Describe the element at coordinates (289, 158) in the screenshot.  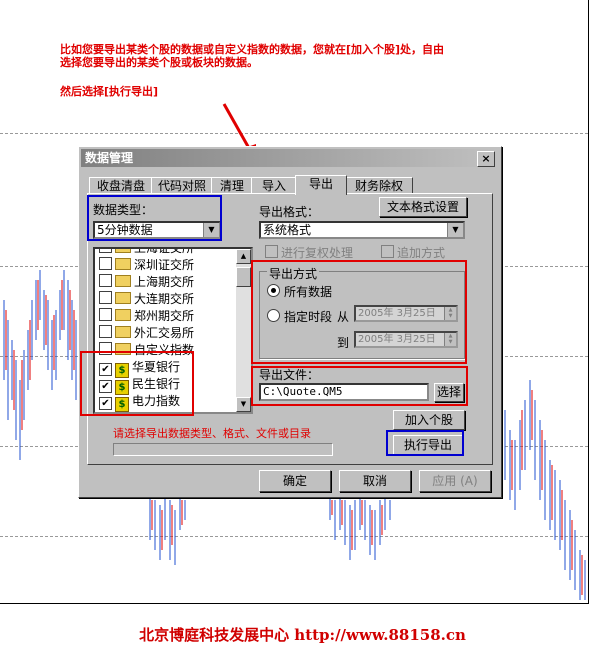
I see `dialog-titlebar: 数据管理 ×` at that location.